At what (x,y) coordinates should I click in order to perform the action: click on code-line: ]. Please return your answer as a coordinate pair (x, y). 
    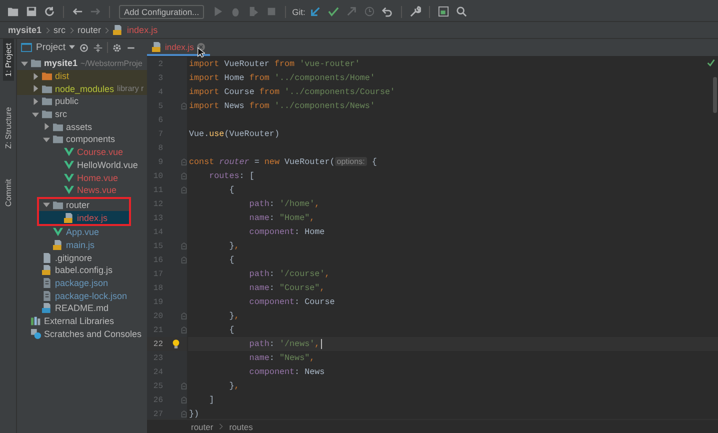
    Looking at the image, I should click on (211, 400).